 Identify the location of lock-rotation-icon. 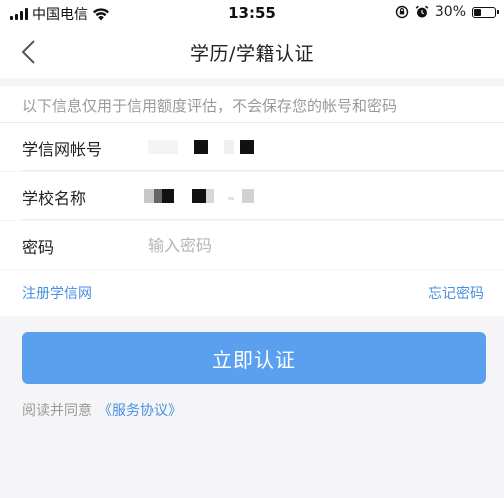
(402, 12).